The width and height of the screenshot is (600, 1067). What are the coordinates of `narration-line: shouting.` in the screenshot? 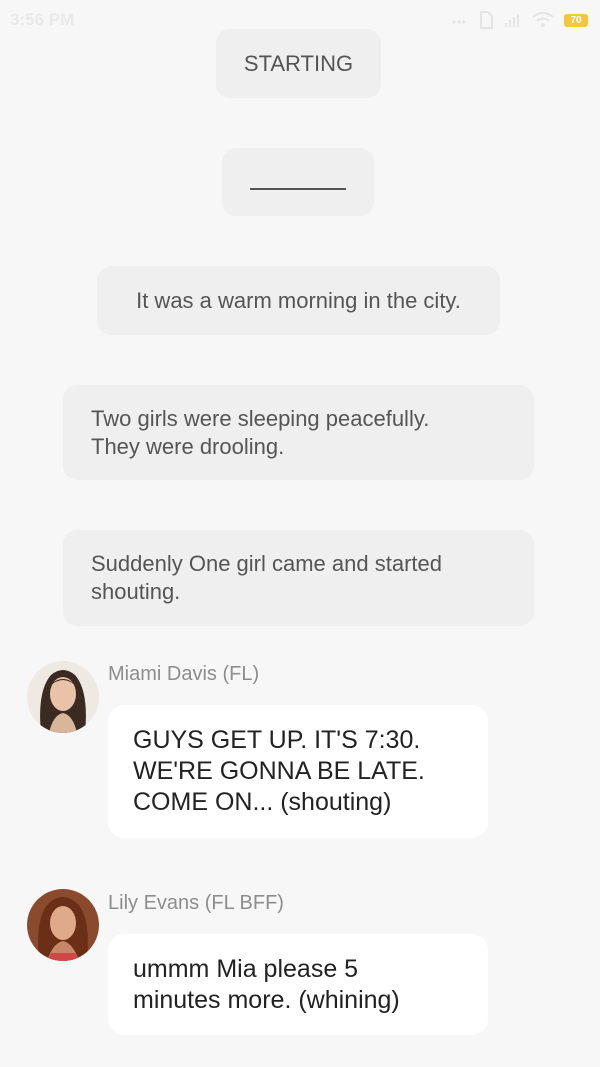 It's located at (136, 591).